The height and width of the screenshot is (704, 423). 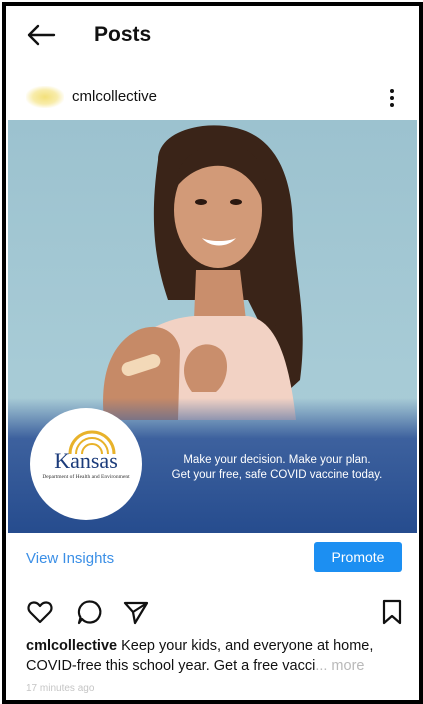 I want to click on avatar, so click(x=45, y=97).